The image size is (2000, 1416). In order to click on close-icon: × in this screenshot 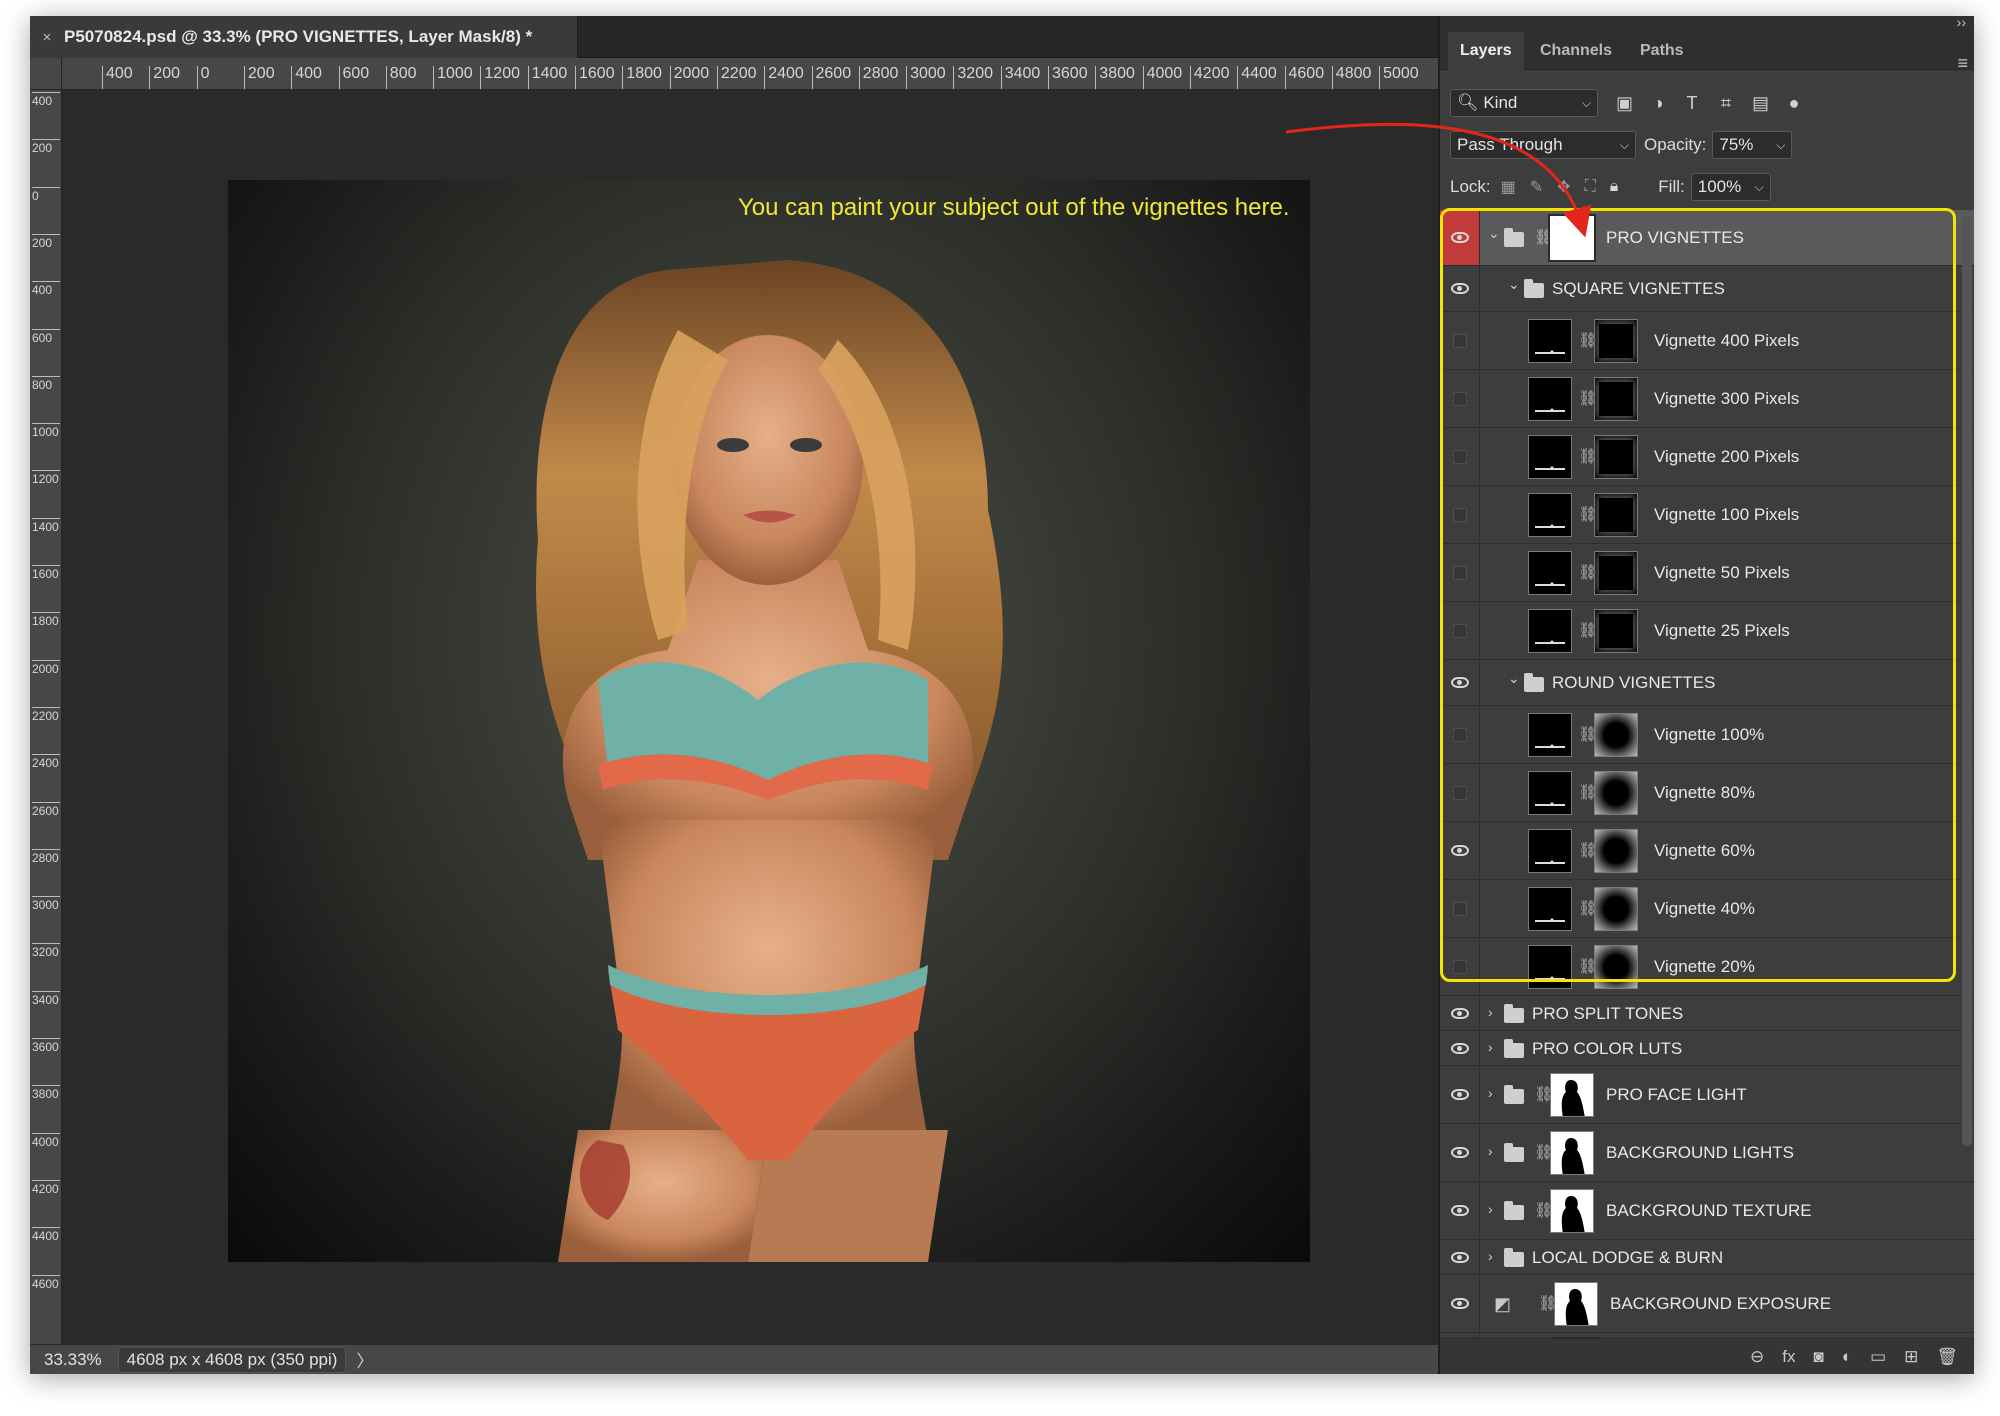, I will do `click(47, 37)`.